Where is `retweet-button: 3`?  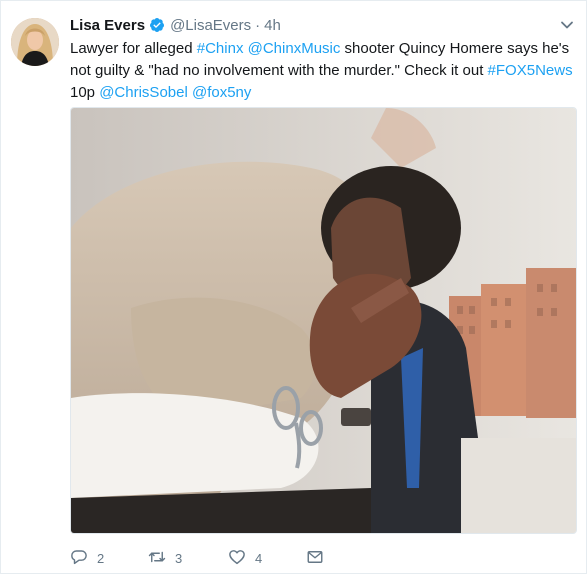
retweet-button: 3 is located at coordinates (188, 558).